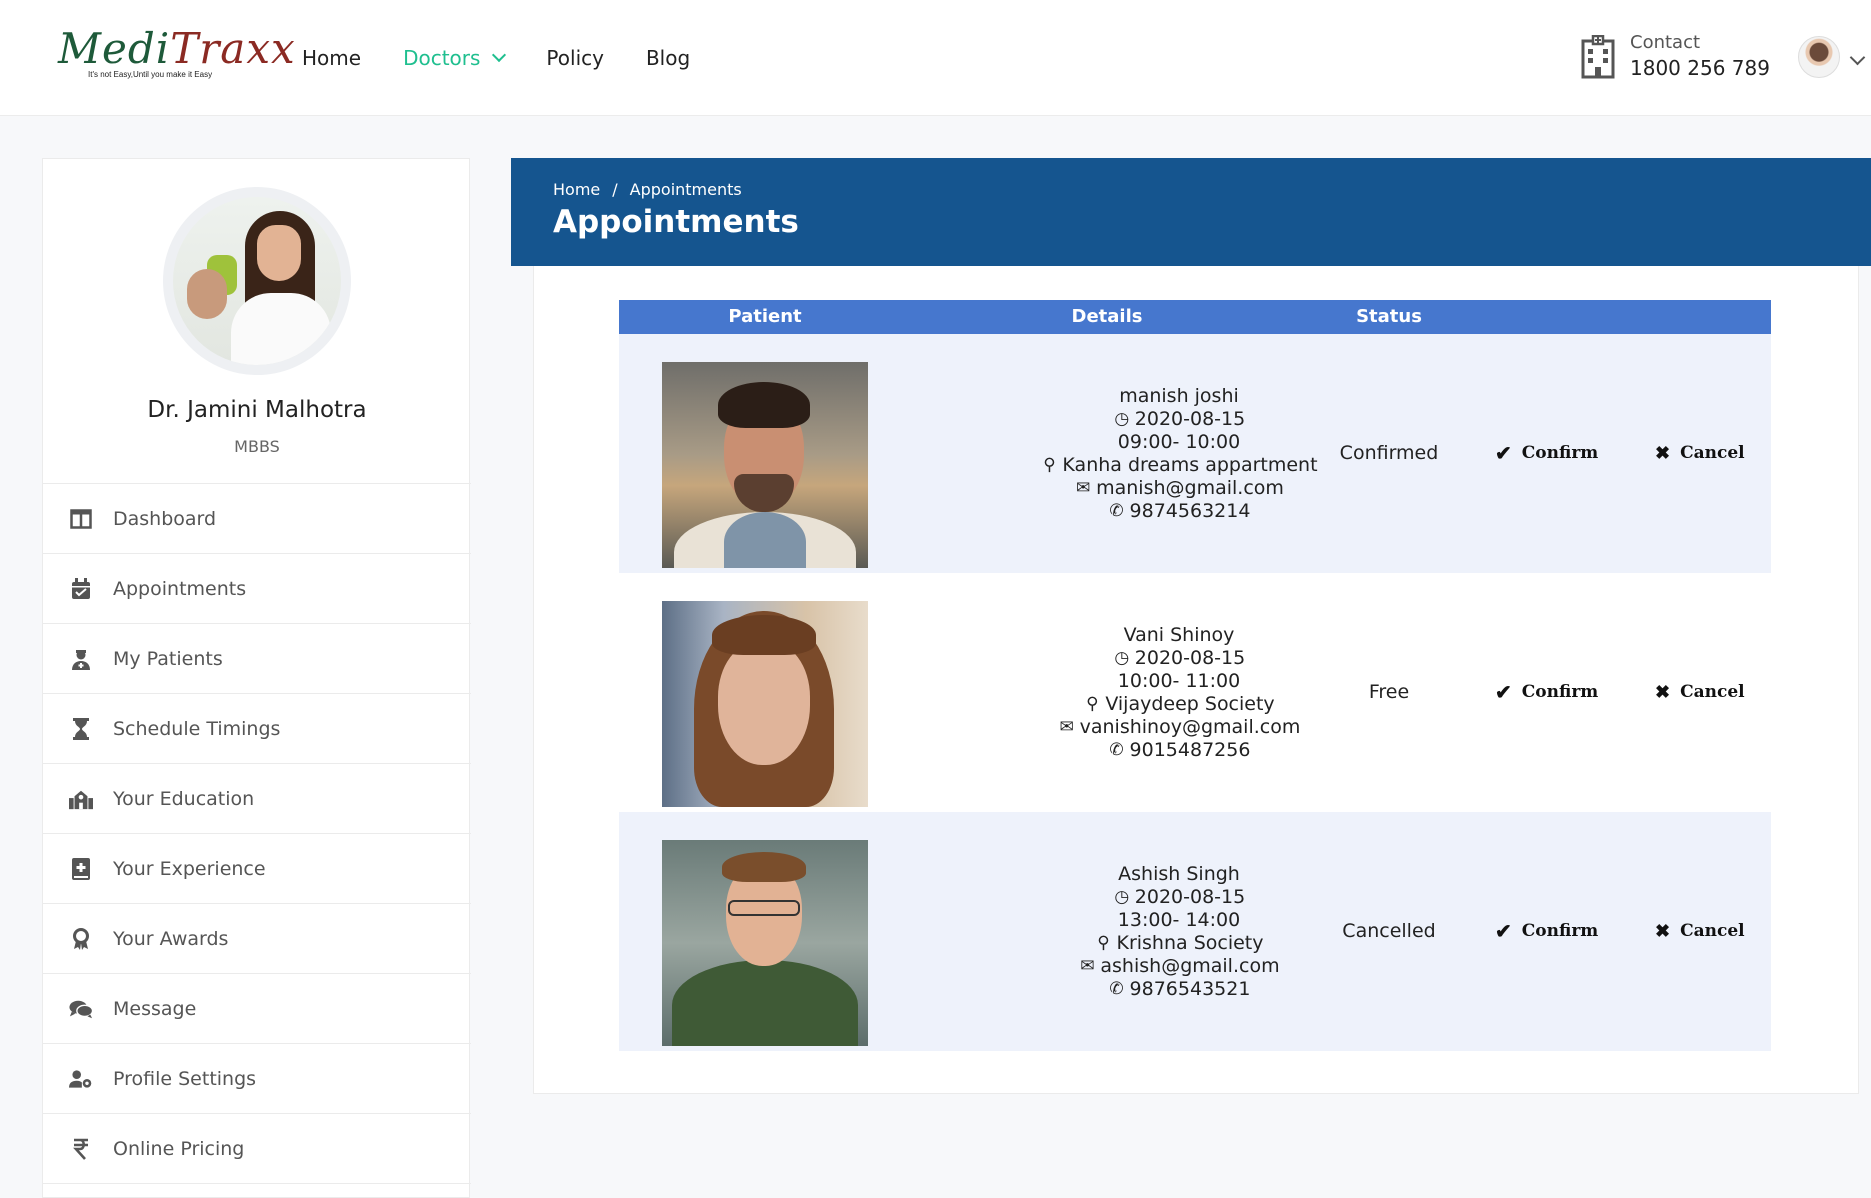 This screenshot has width=1871, height=1198. Describe the element at coordinates (197, 728) in the screenshot. I see `sidebar-item-label: Schedule Timings` at that location.